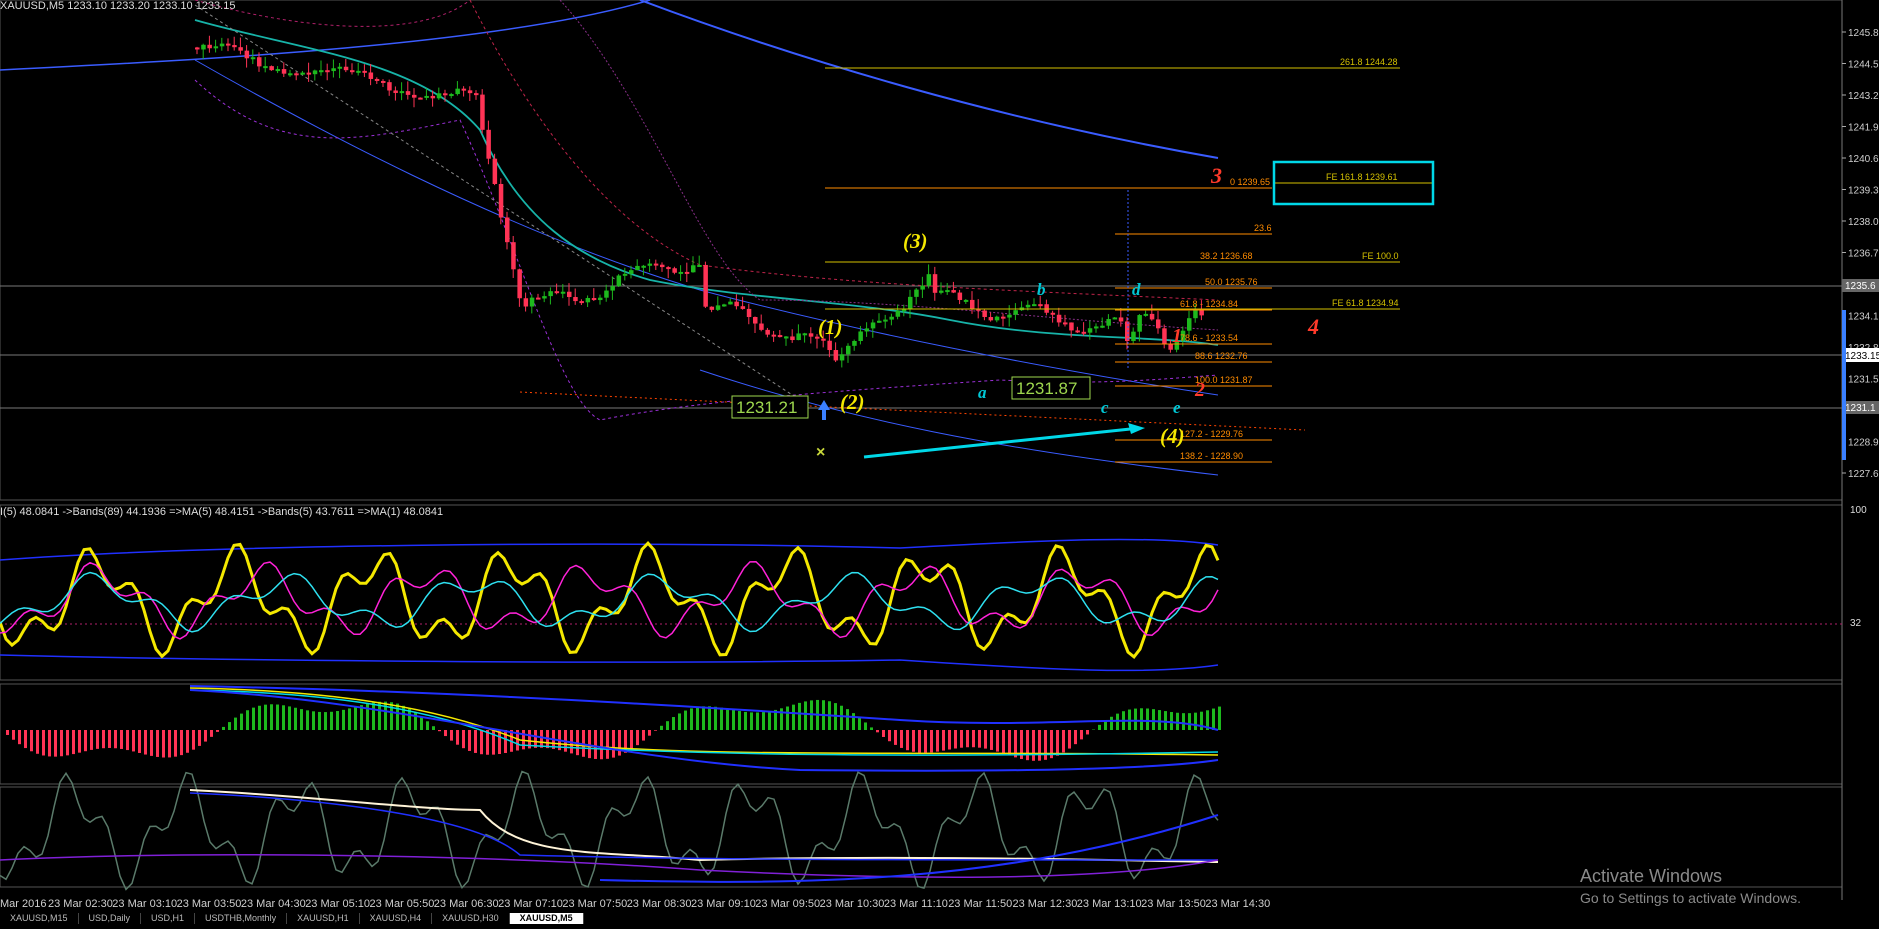  What do you see at coordinates (1313, 326) in the screenshot?
I see `wave-label-r4: 4` at bounding box center [1313, 326].